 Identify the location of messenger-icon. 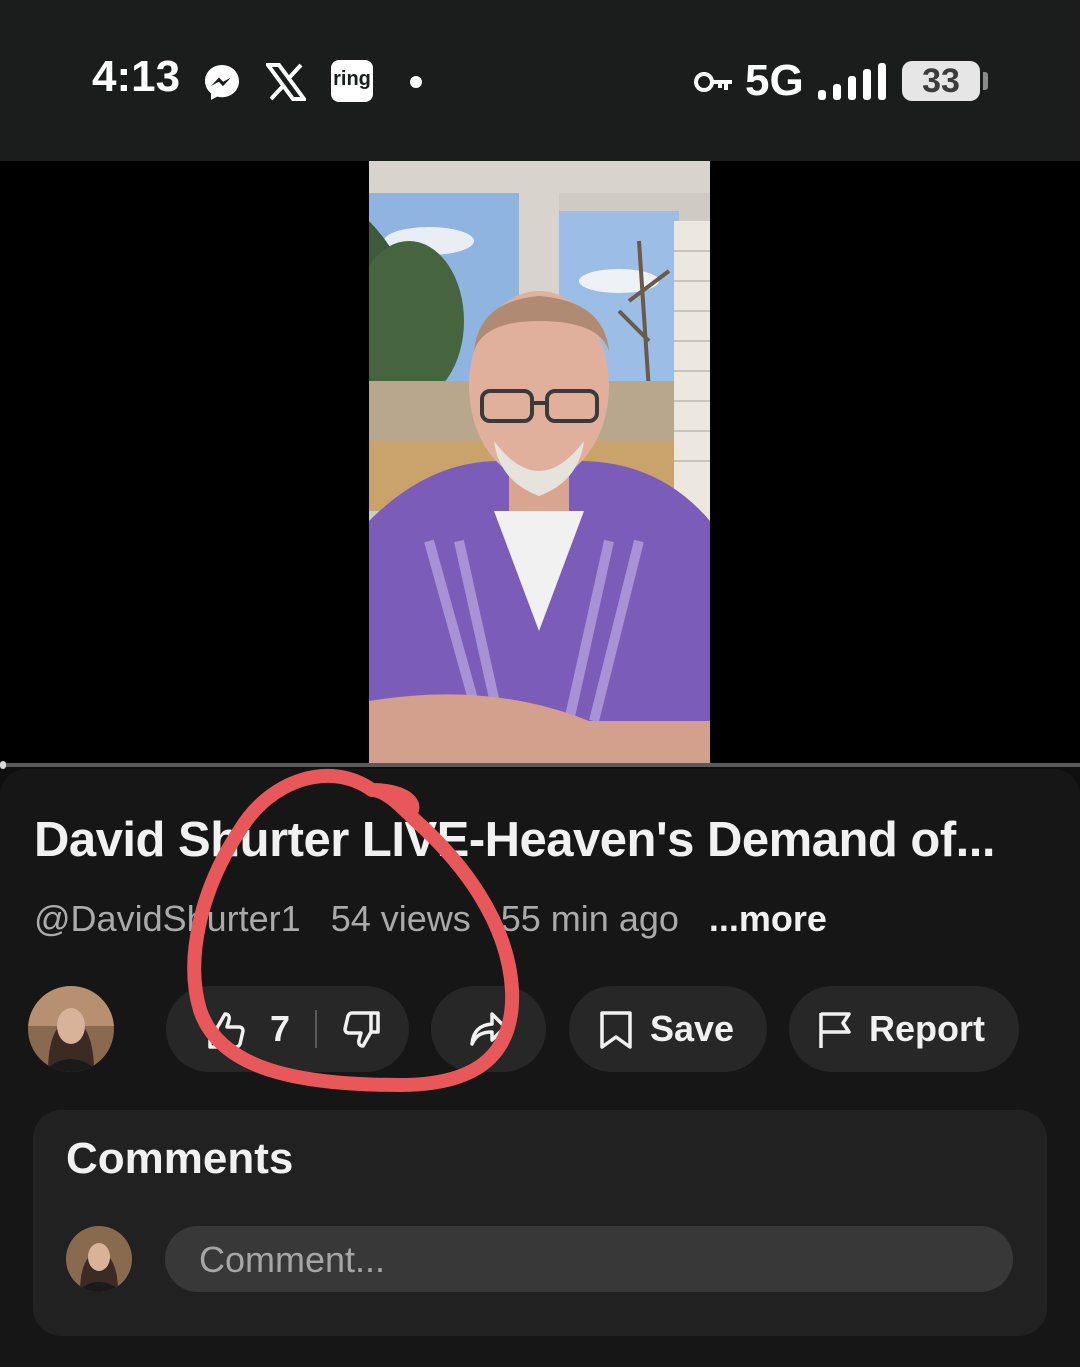
(222, 82).